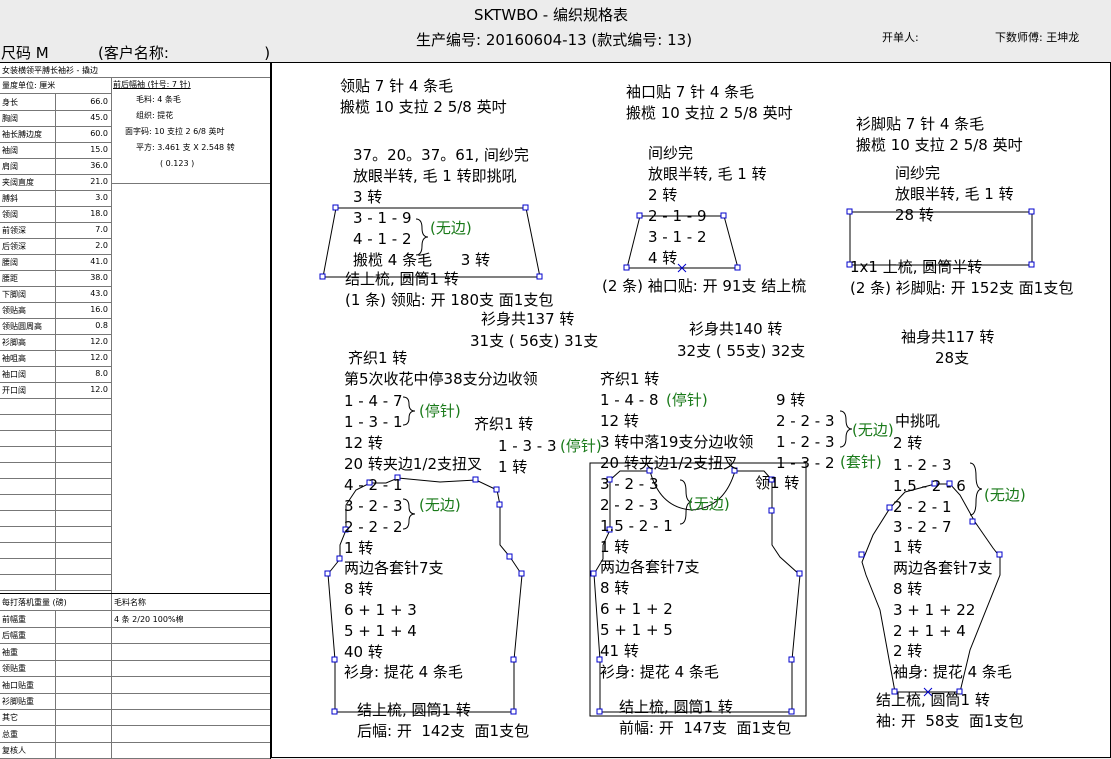  Describe the element at coordinates (449, 300) in the screenshot. I see `collar-summary: (1 条) 领贴: 开 180支 面1支包` at that location.